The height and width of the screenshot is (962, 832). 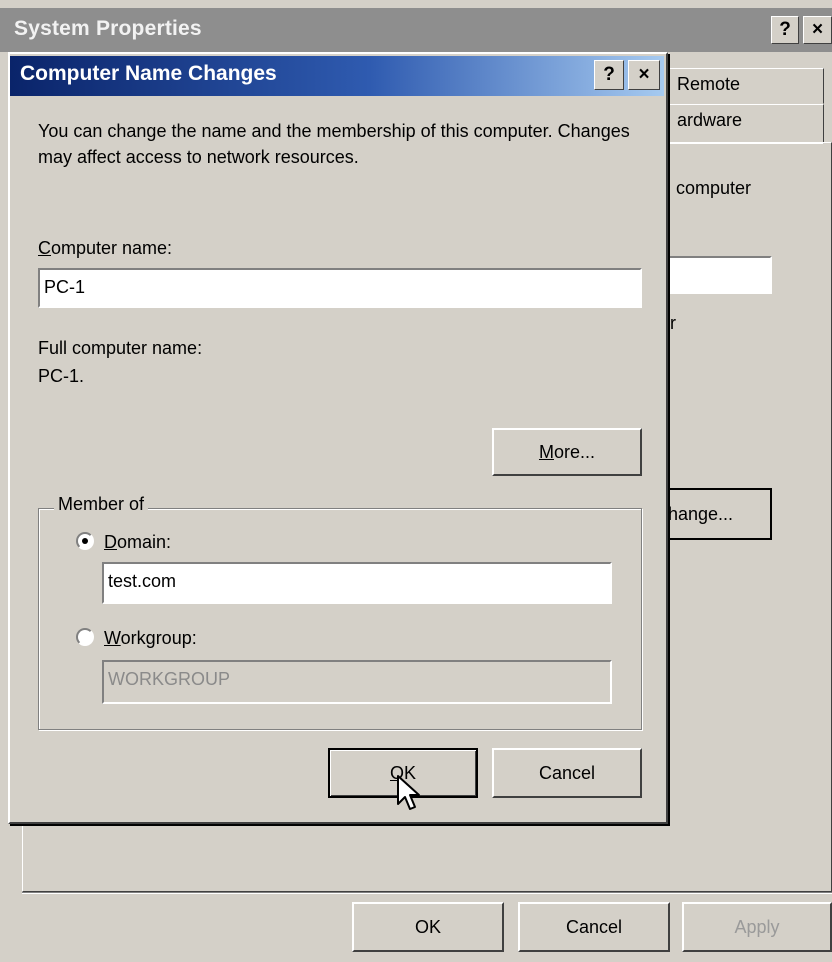 What do you see at coordinates (144, 542) in the screenshot?
I see `domain-label-text: omain:` at bounding box center [144, 542].